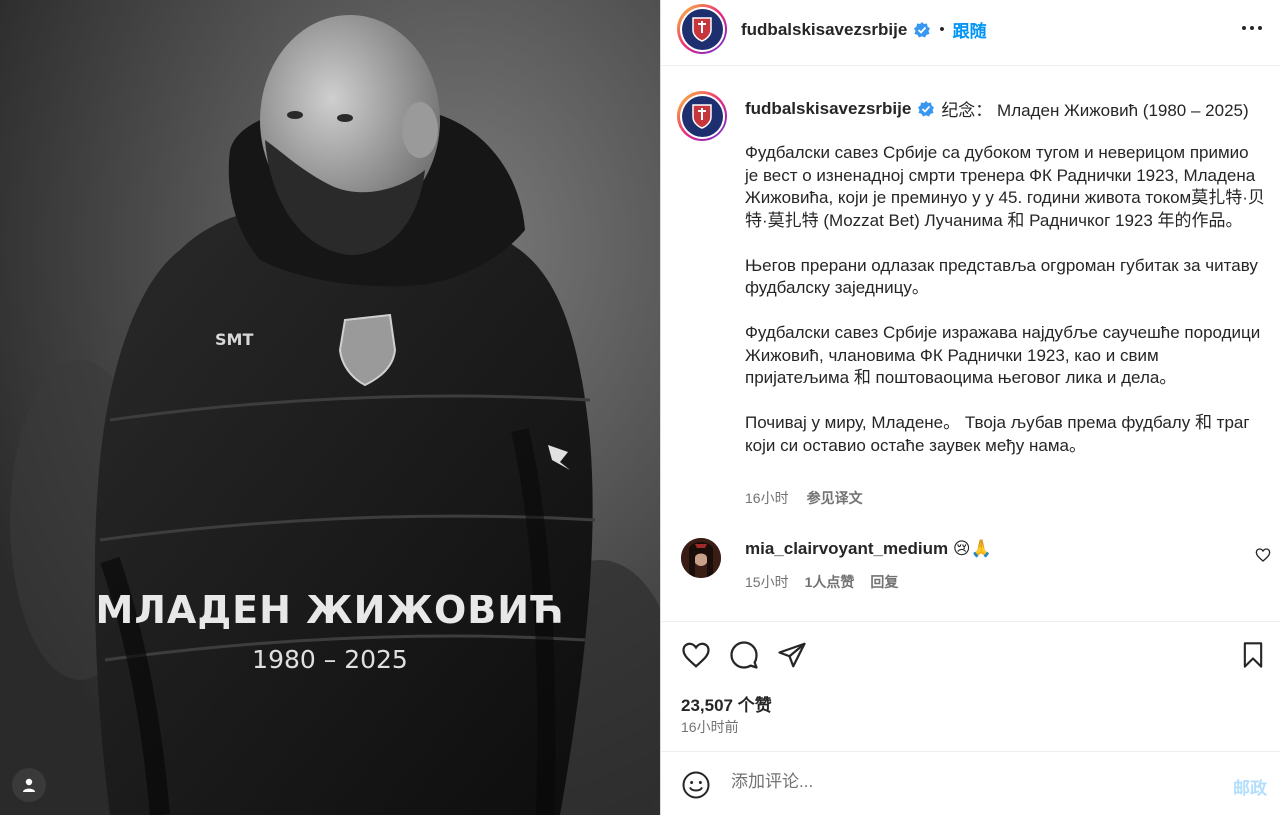 The height and width of the screenshot is (815, 1280). Describe the element at coordinates (835, 498) in the screenshot. I see `see-translation-button: 参见译文` at that location.